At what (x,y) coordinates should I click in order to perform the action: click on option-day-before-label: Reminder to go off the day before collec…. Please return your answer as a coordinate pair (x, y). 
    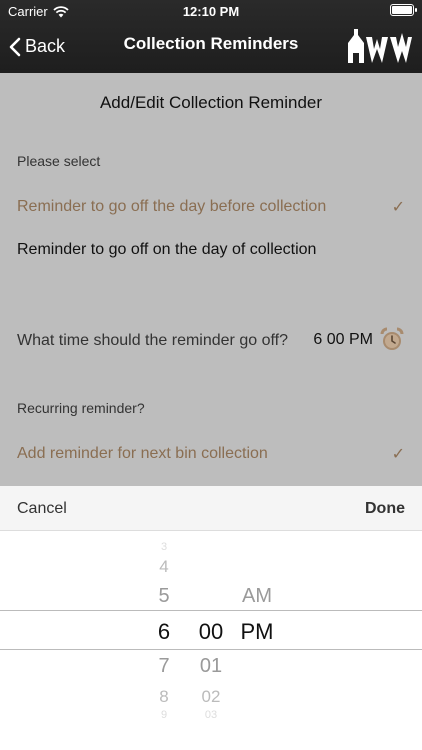
    Looking at the image, I should click on (172, 206).